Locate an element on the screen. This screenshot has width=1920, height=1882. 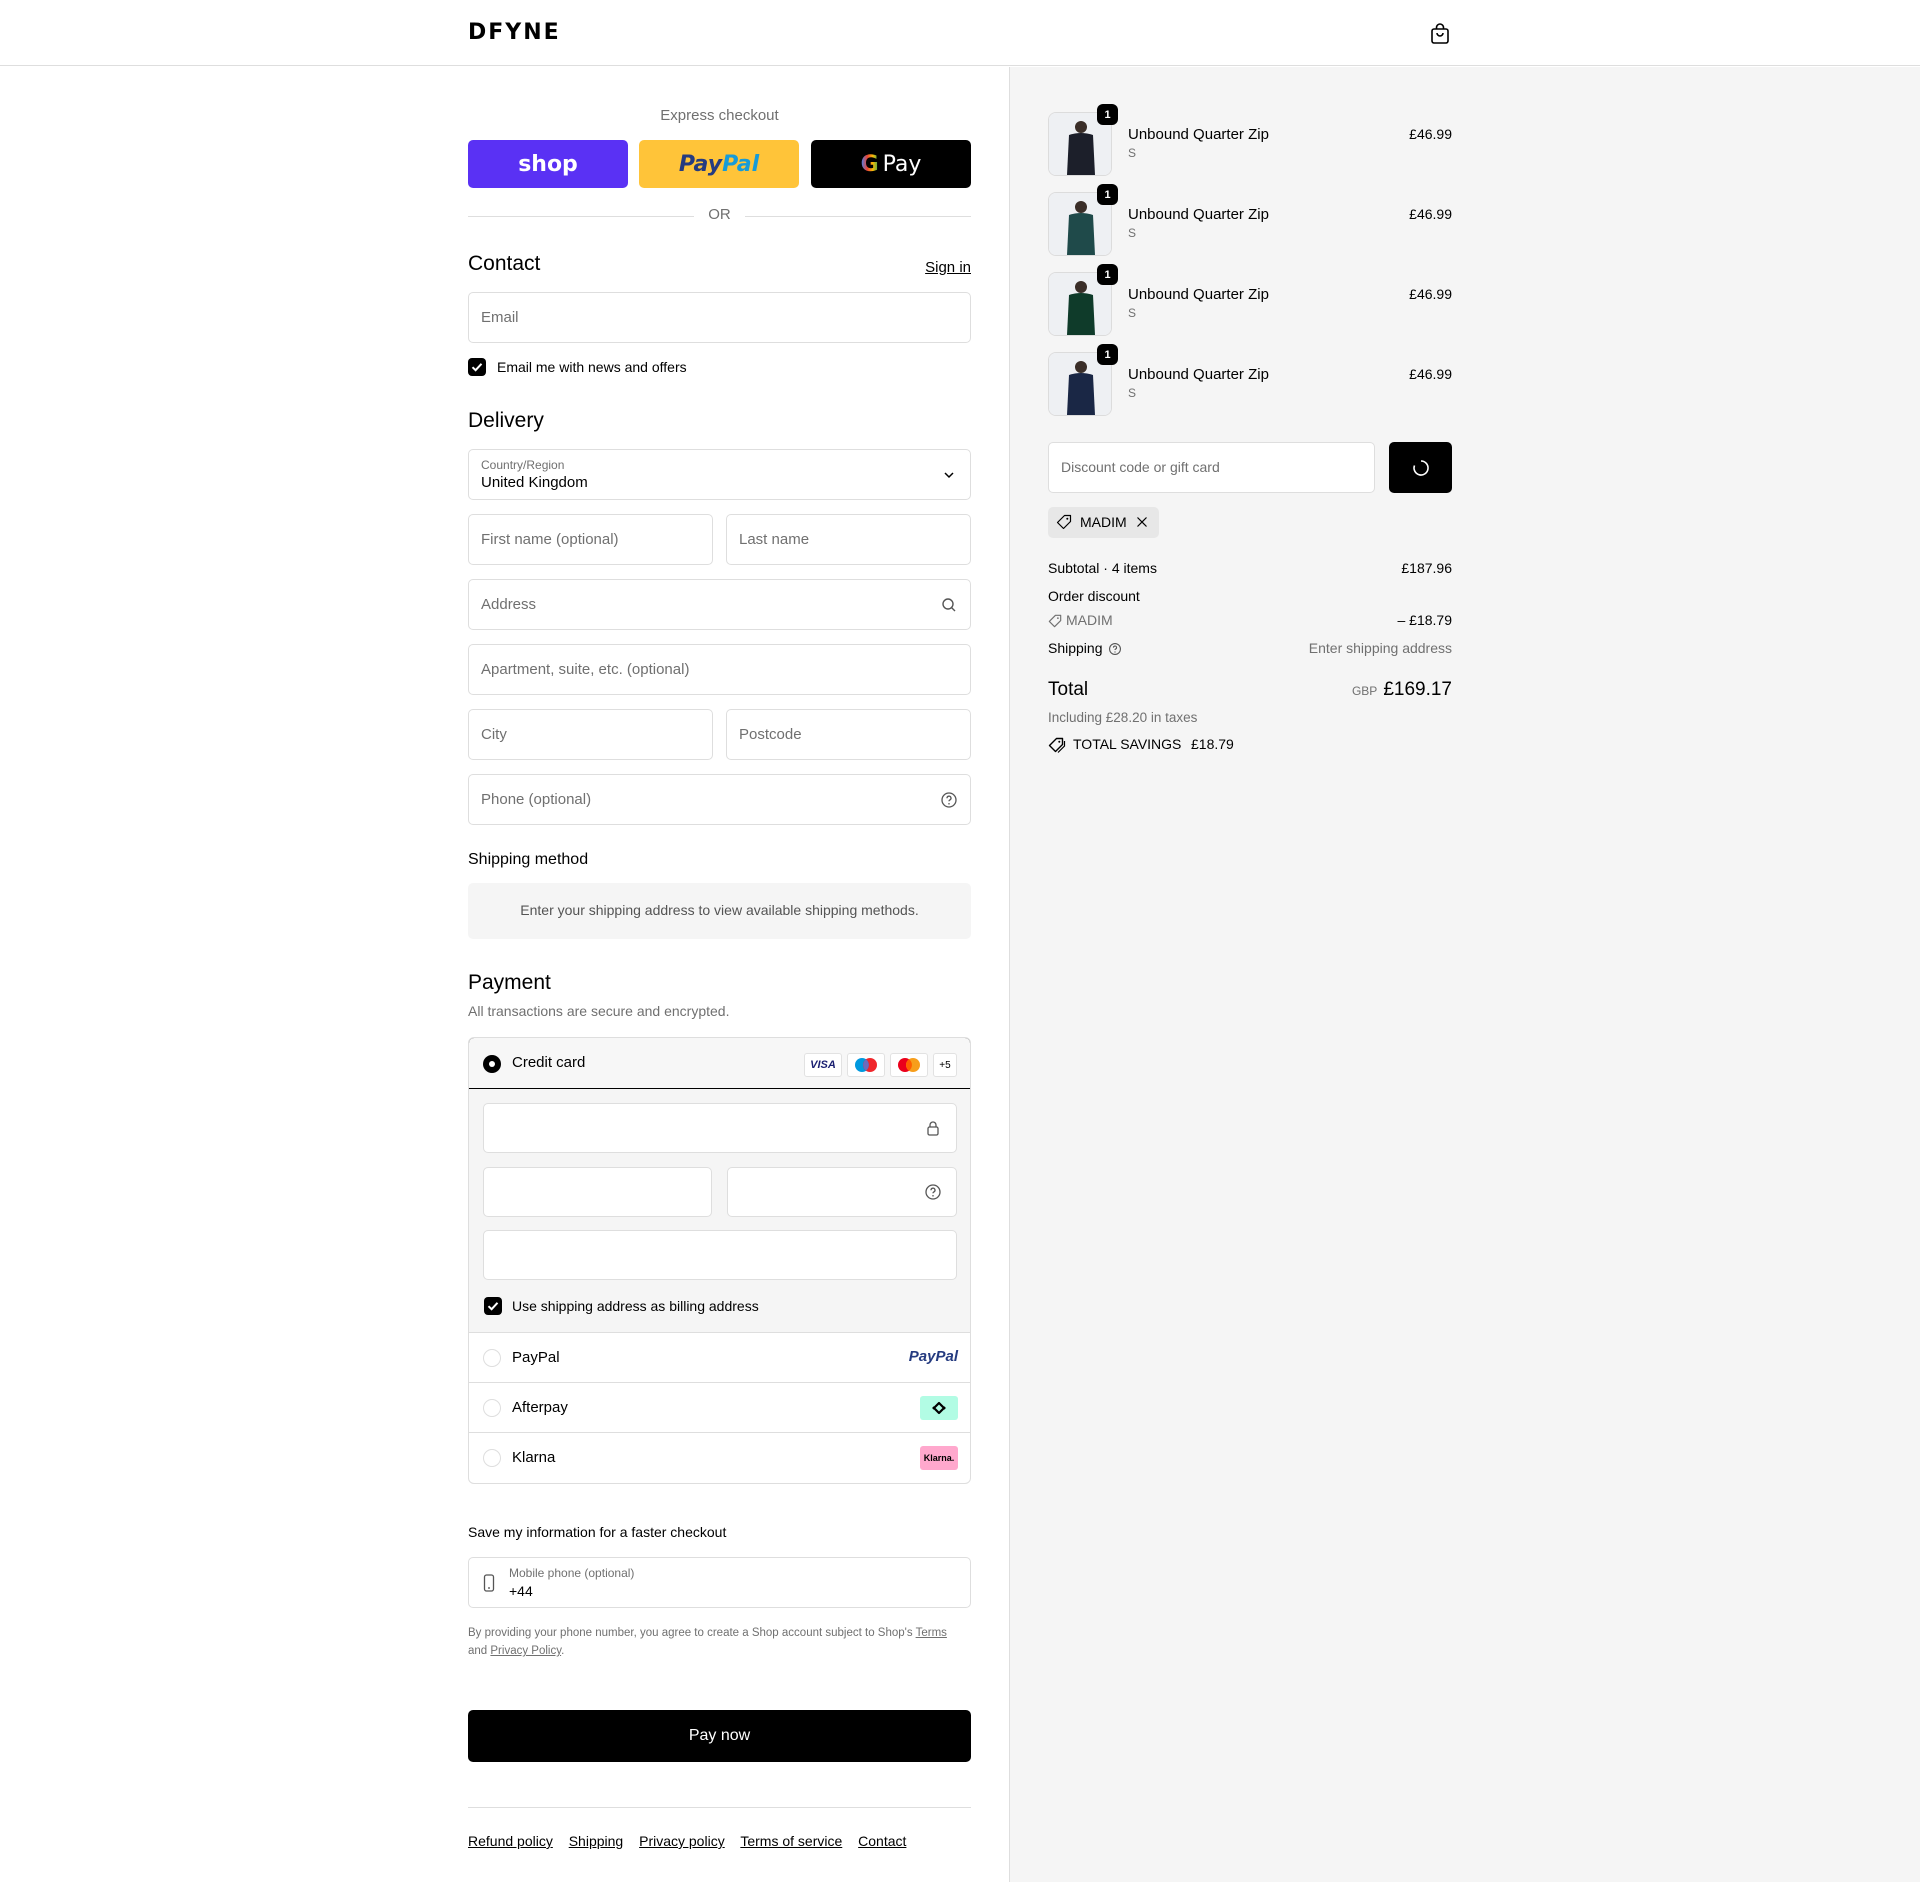
brand-logo: DFYNE is located at coordinates (514, 32).